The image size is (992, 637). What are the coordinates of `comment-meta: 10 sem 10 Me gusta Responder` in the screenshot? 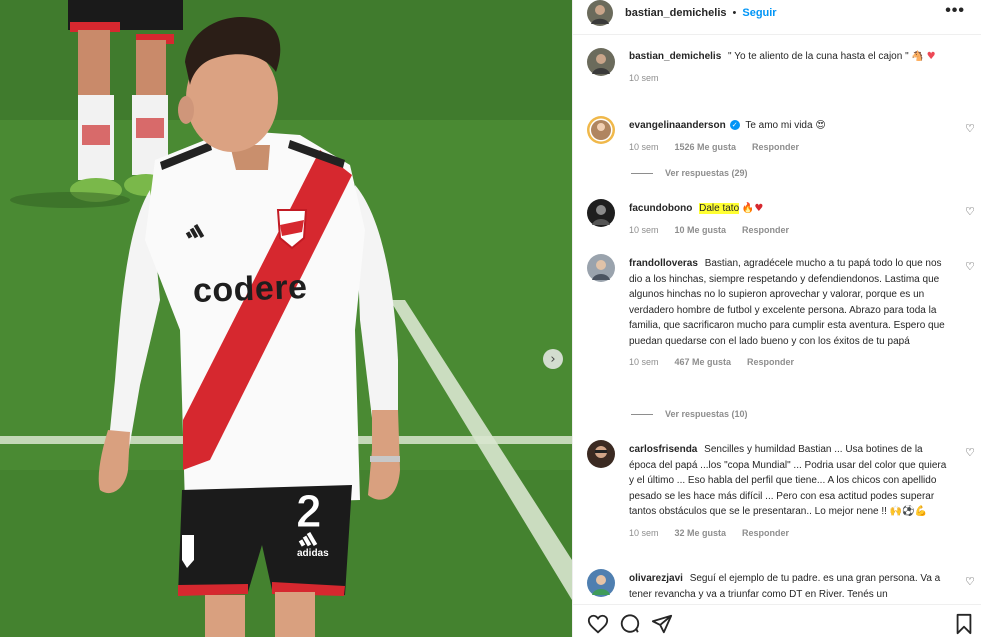 It's located at (789, 231).